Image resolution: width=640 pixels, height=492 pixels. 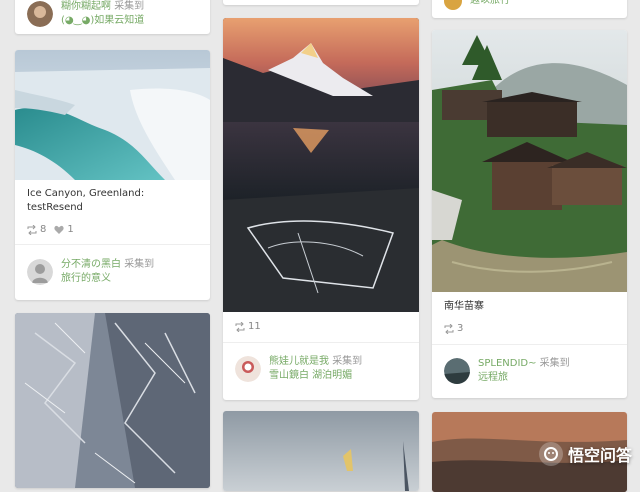 I want to click on like-count: 1, so click(x=64, y=229).